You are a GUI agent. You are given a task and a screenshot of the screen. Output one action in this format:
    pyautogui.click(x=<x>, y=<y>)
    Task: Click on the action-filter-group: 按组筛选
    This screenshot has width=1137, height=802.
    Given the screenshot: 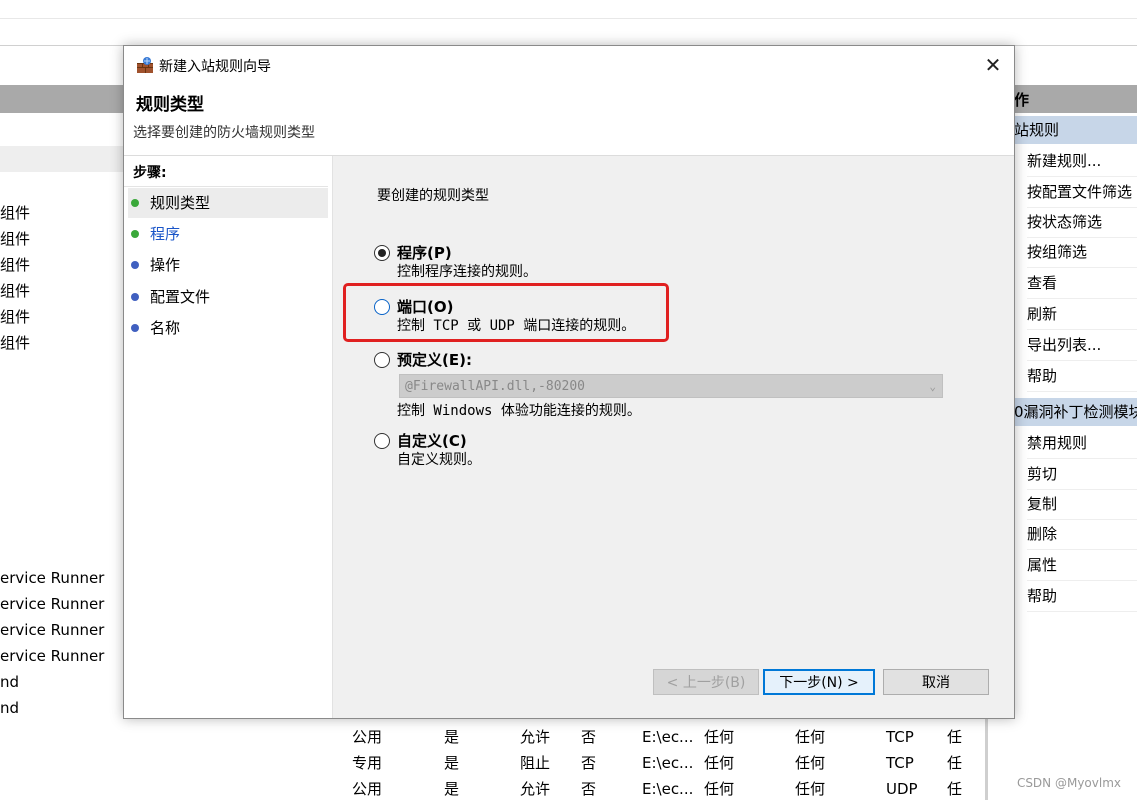 What is the action you would take?
    pyautogui.click(x=1082, y=252)
    